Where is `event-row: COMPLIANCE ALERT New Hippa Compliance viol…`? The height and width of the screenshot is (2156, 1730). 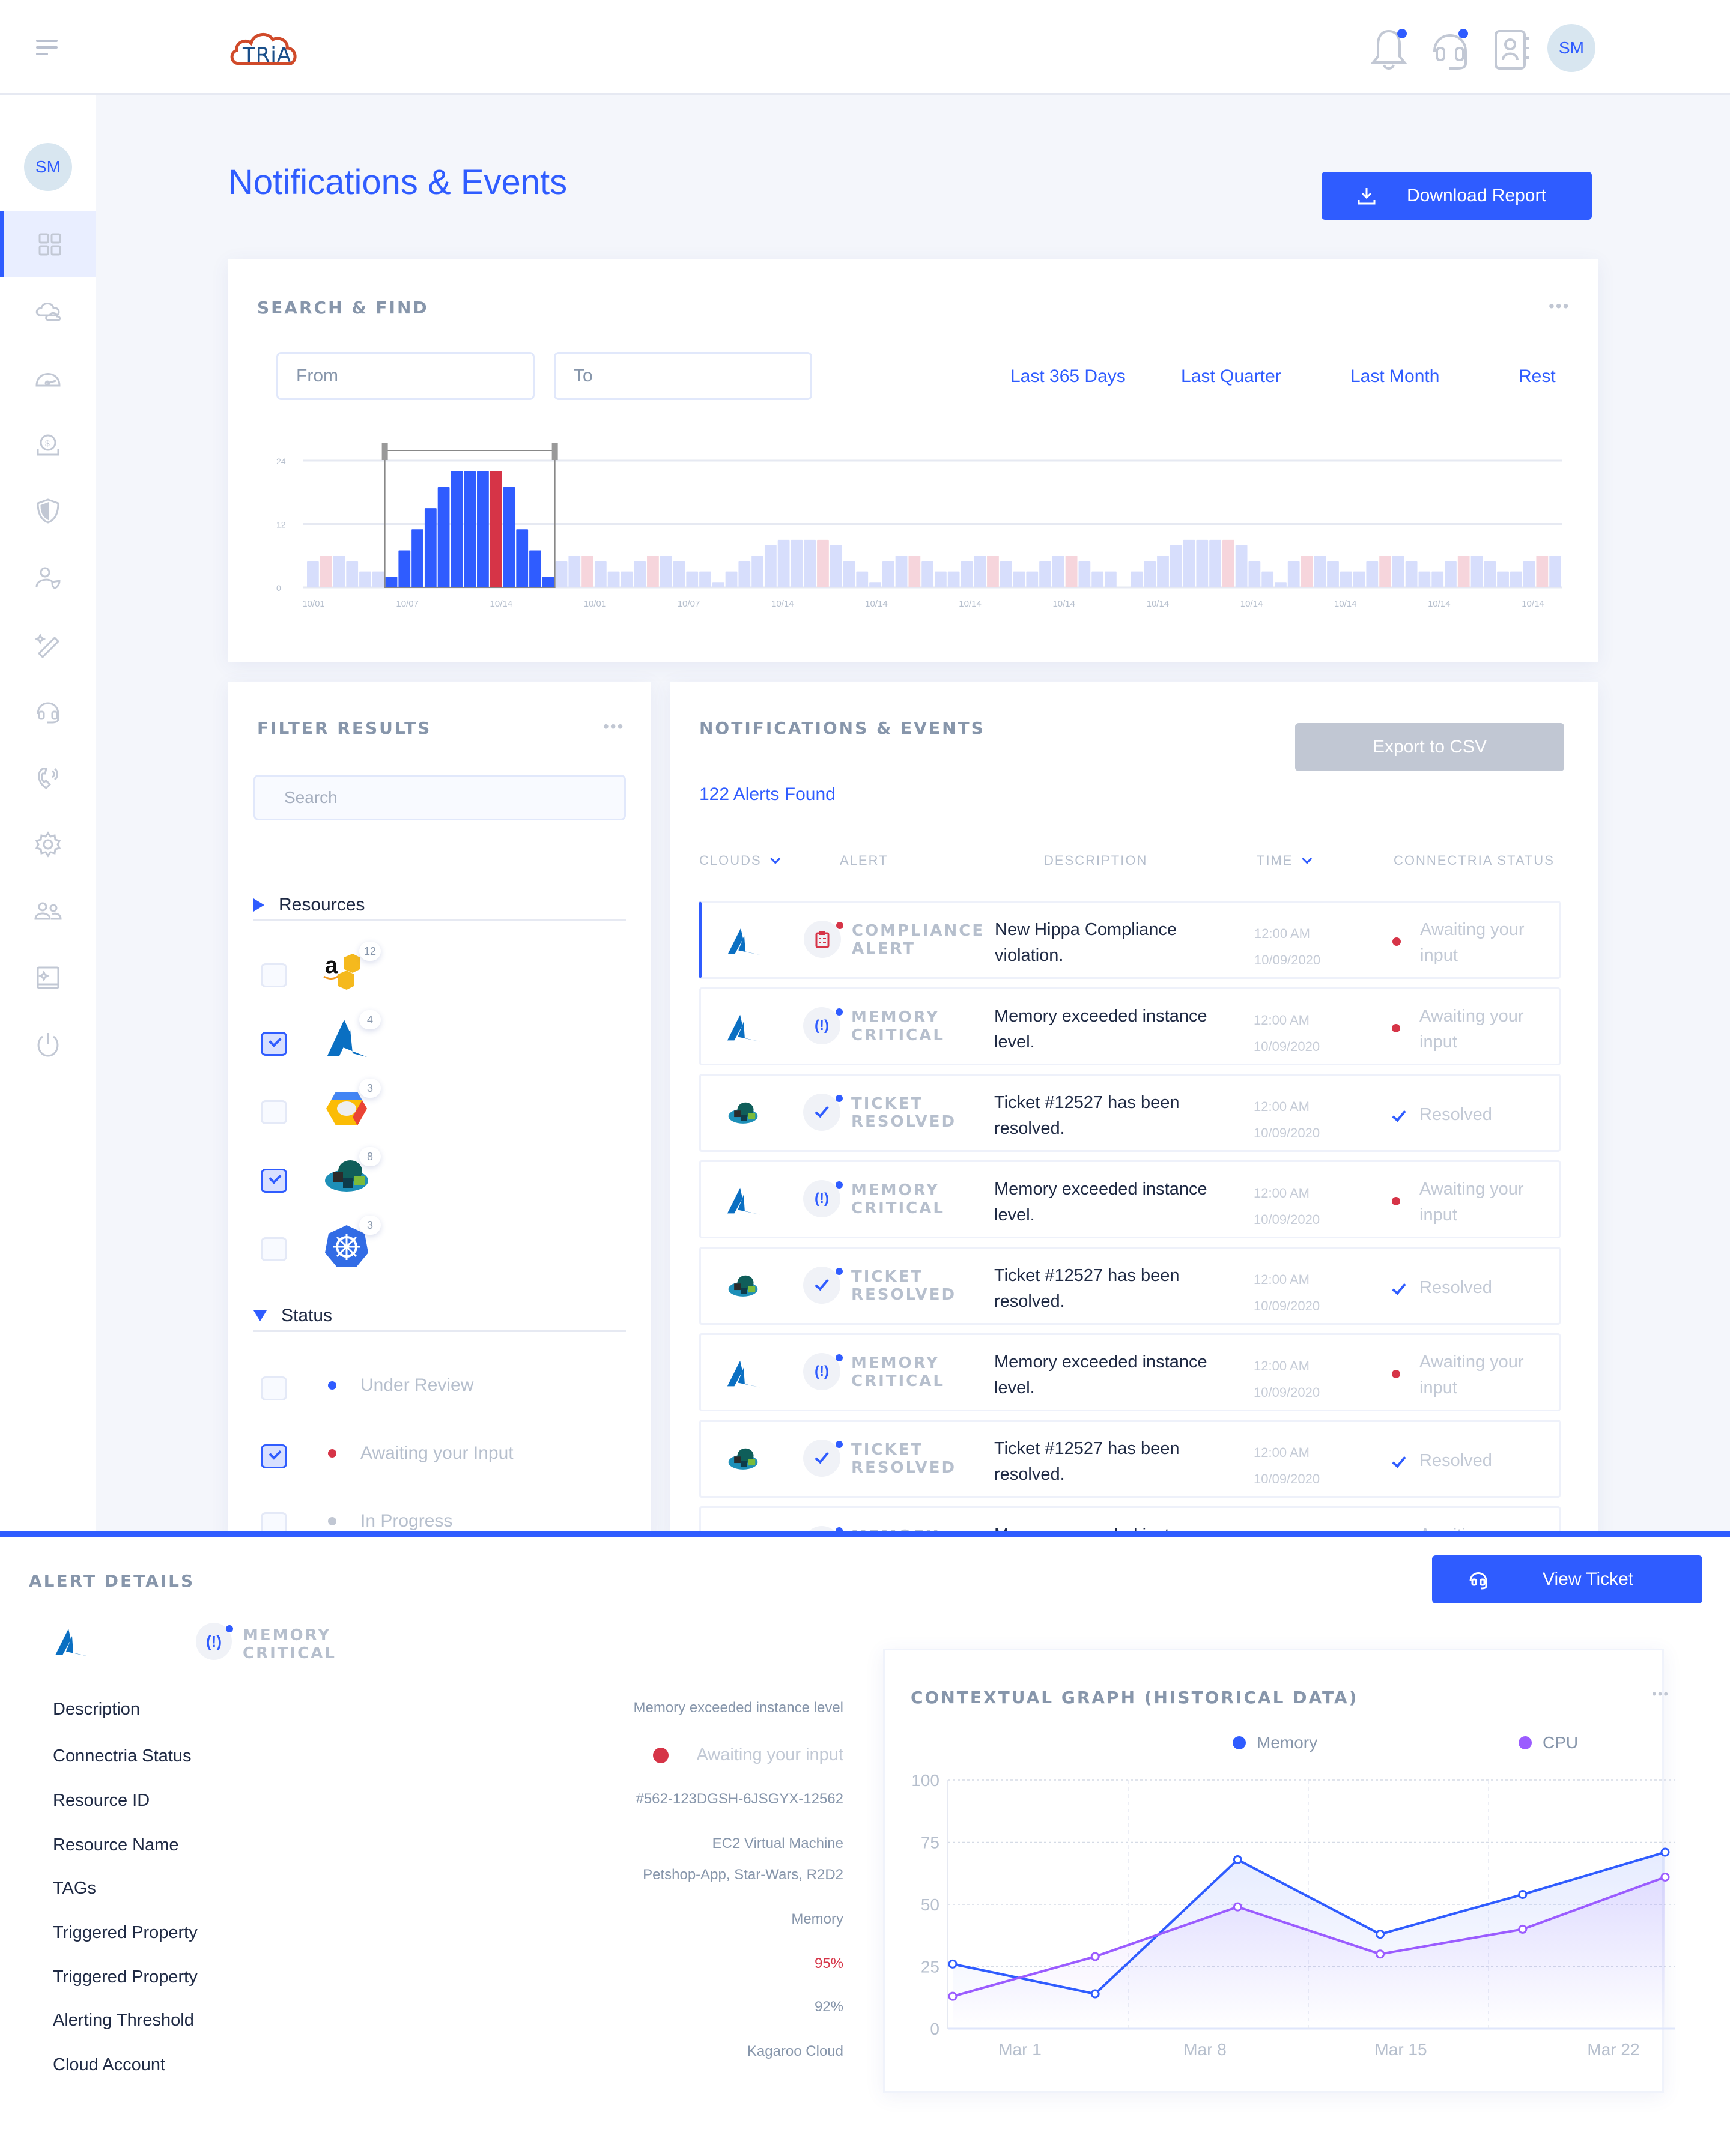
event-row: COMPLIANCE ALERT New Hippa Compliance viol… is located at coordinates (1130, 940).